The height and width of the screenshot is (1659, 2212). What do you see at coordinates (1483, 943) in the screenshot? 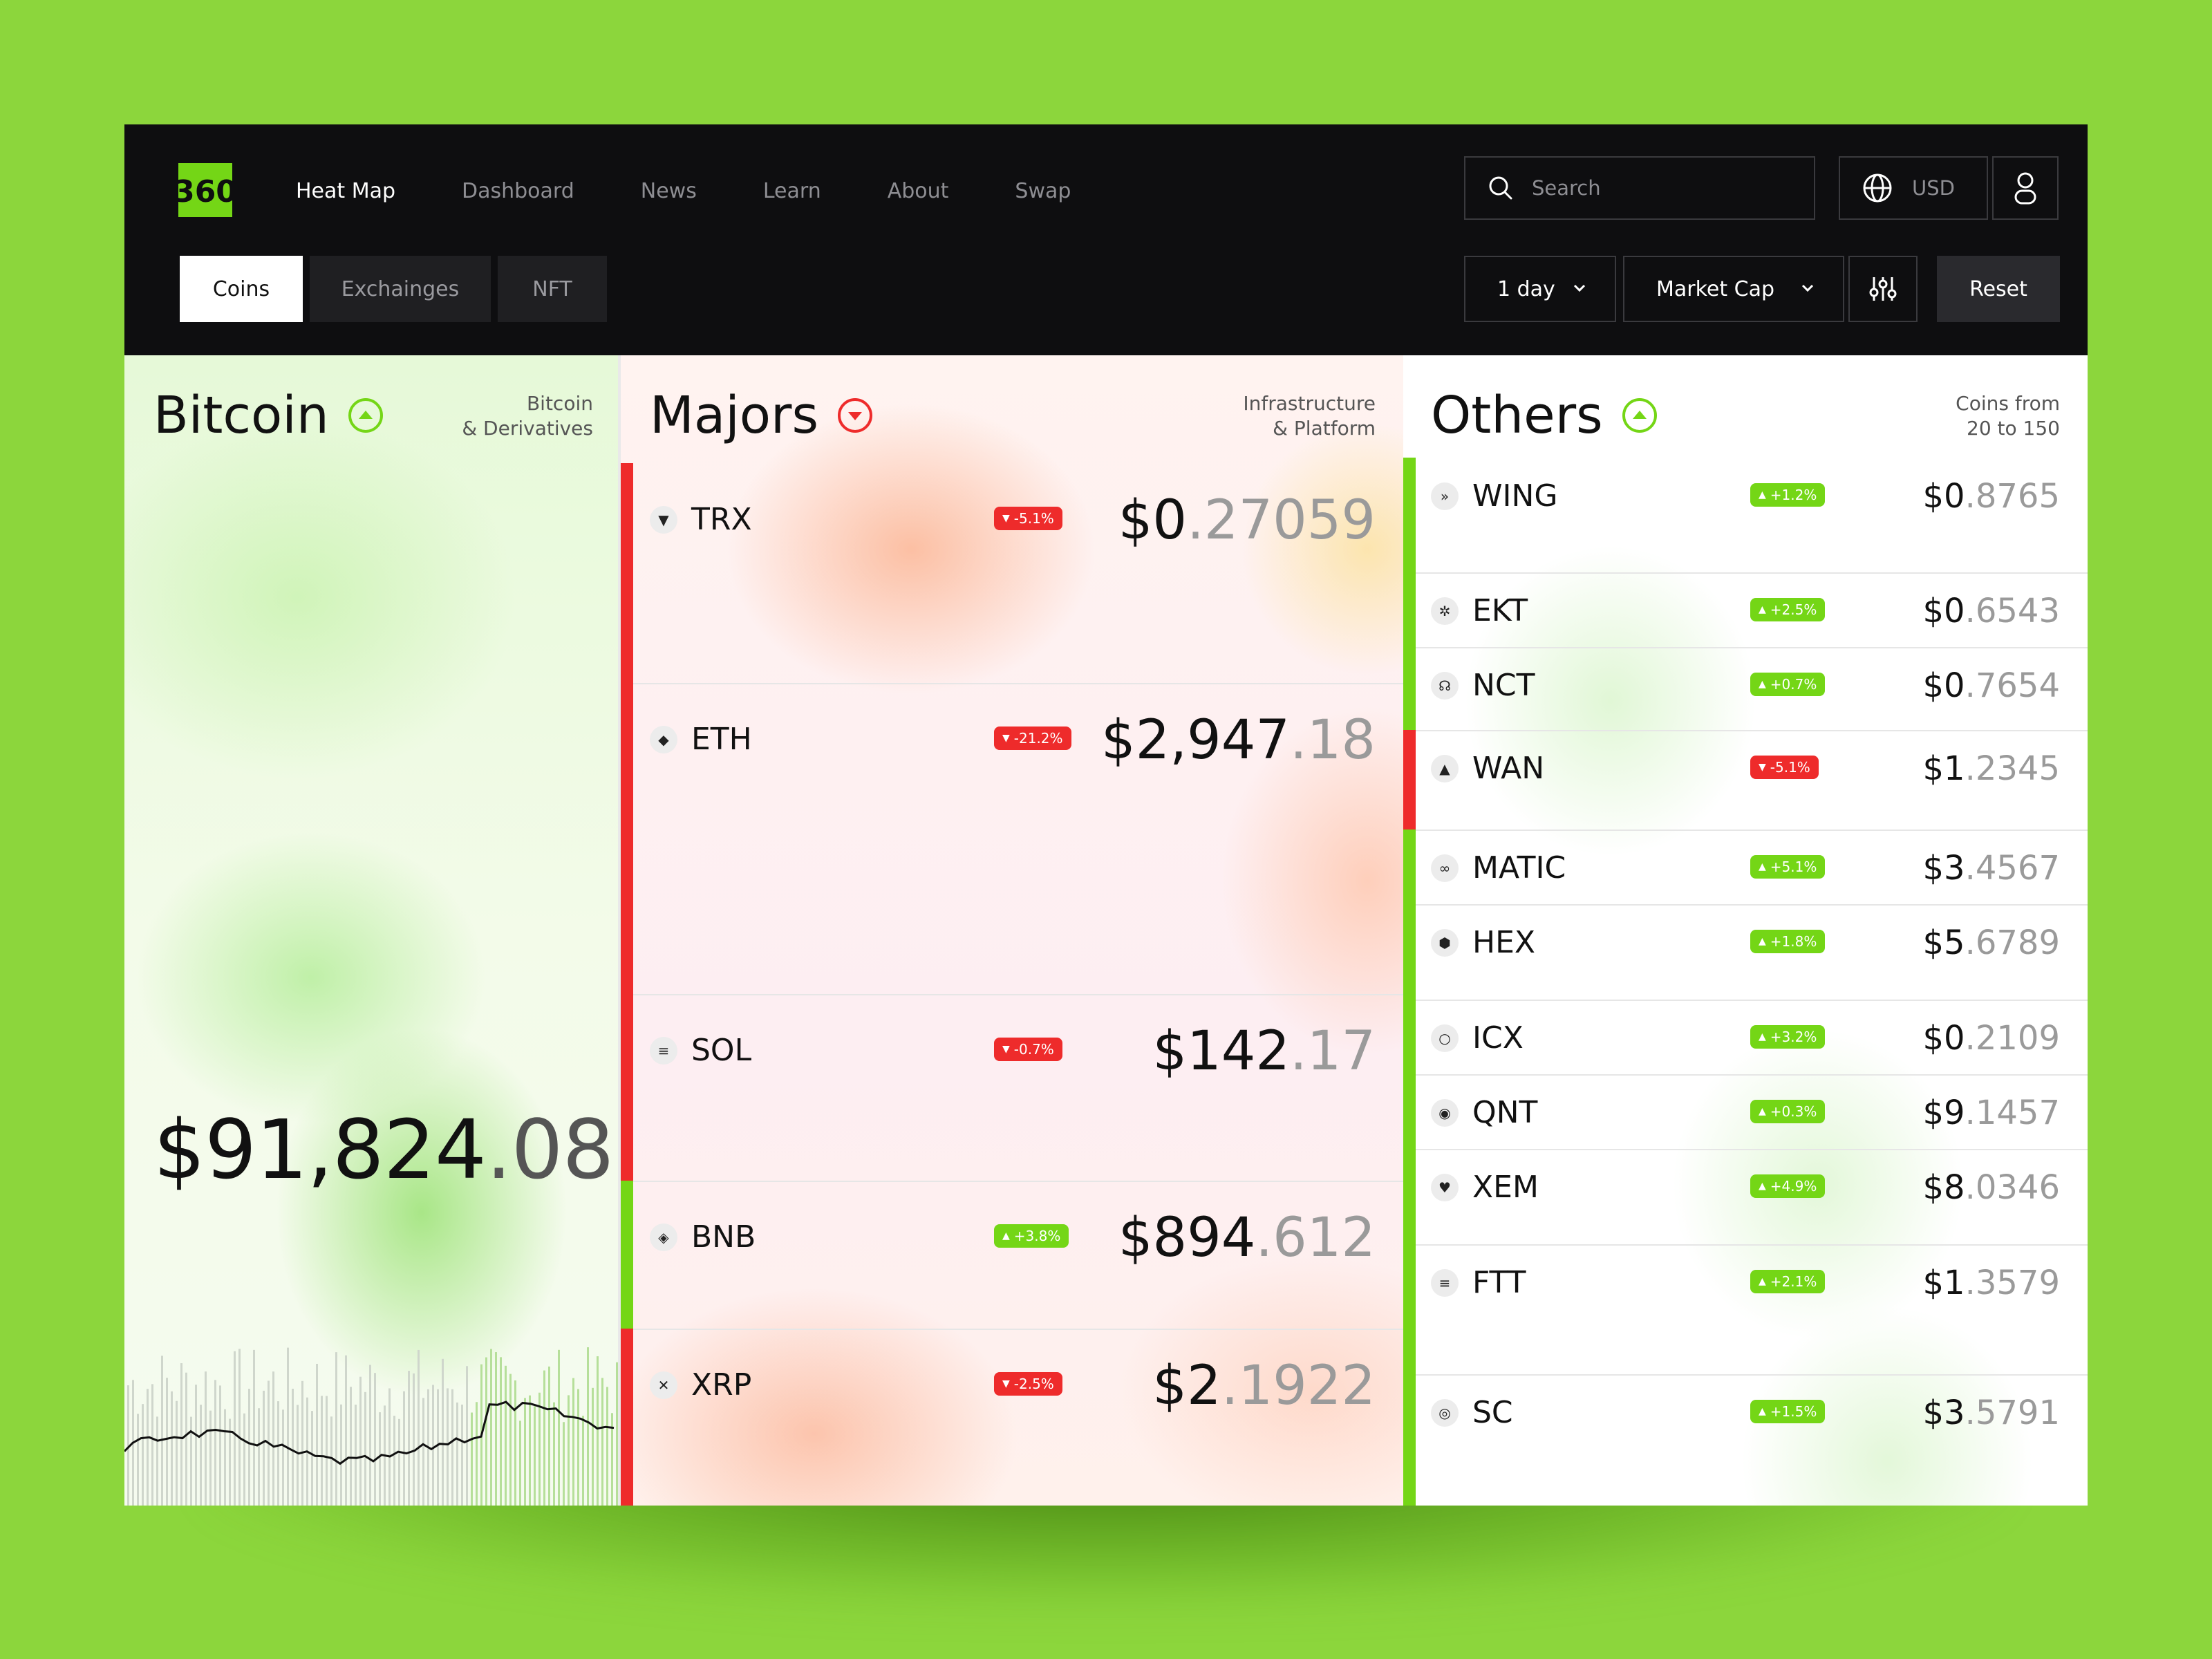
I see `coin-symbol: ⬢ HEX` at bounding box center [1483, 943].